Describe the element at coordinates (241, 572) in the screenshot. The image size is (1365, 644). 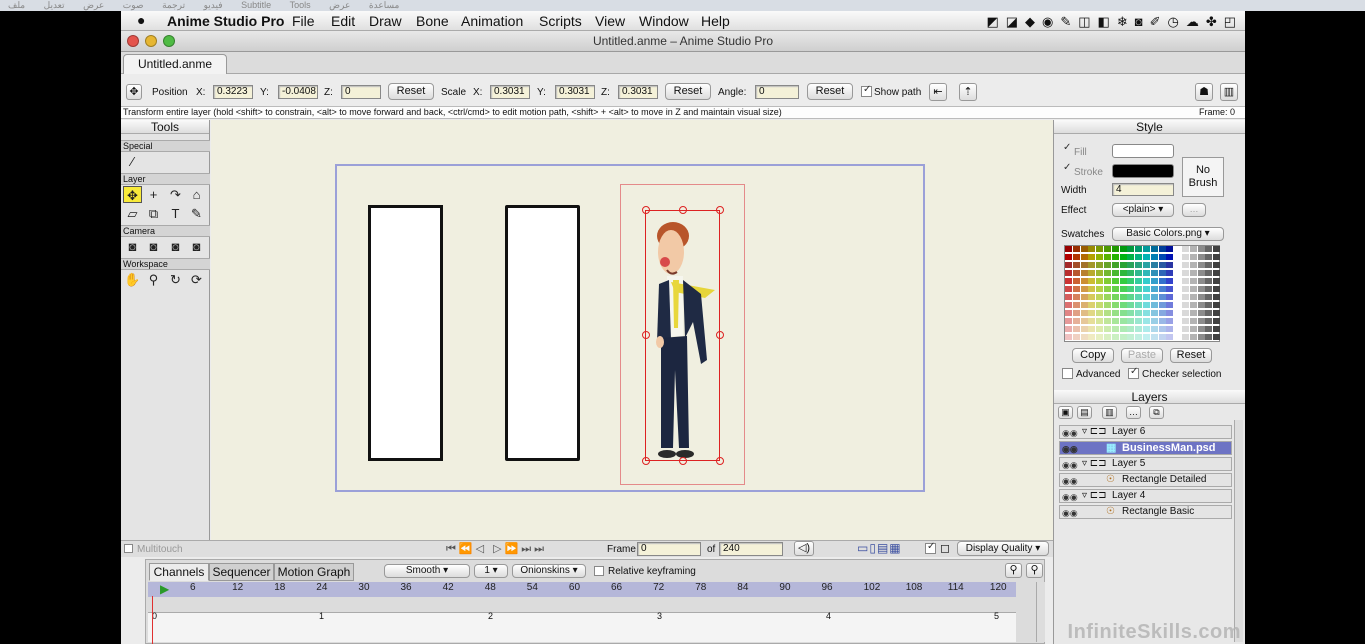
I see `tab-sequencer: Sequencer` at that location.